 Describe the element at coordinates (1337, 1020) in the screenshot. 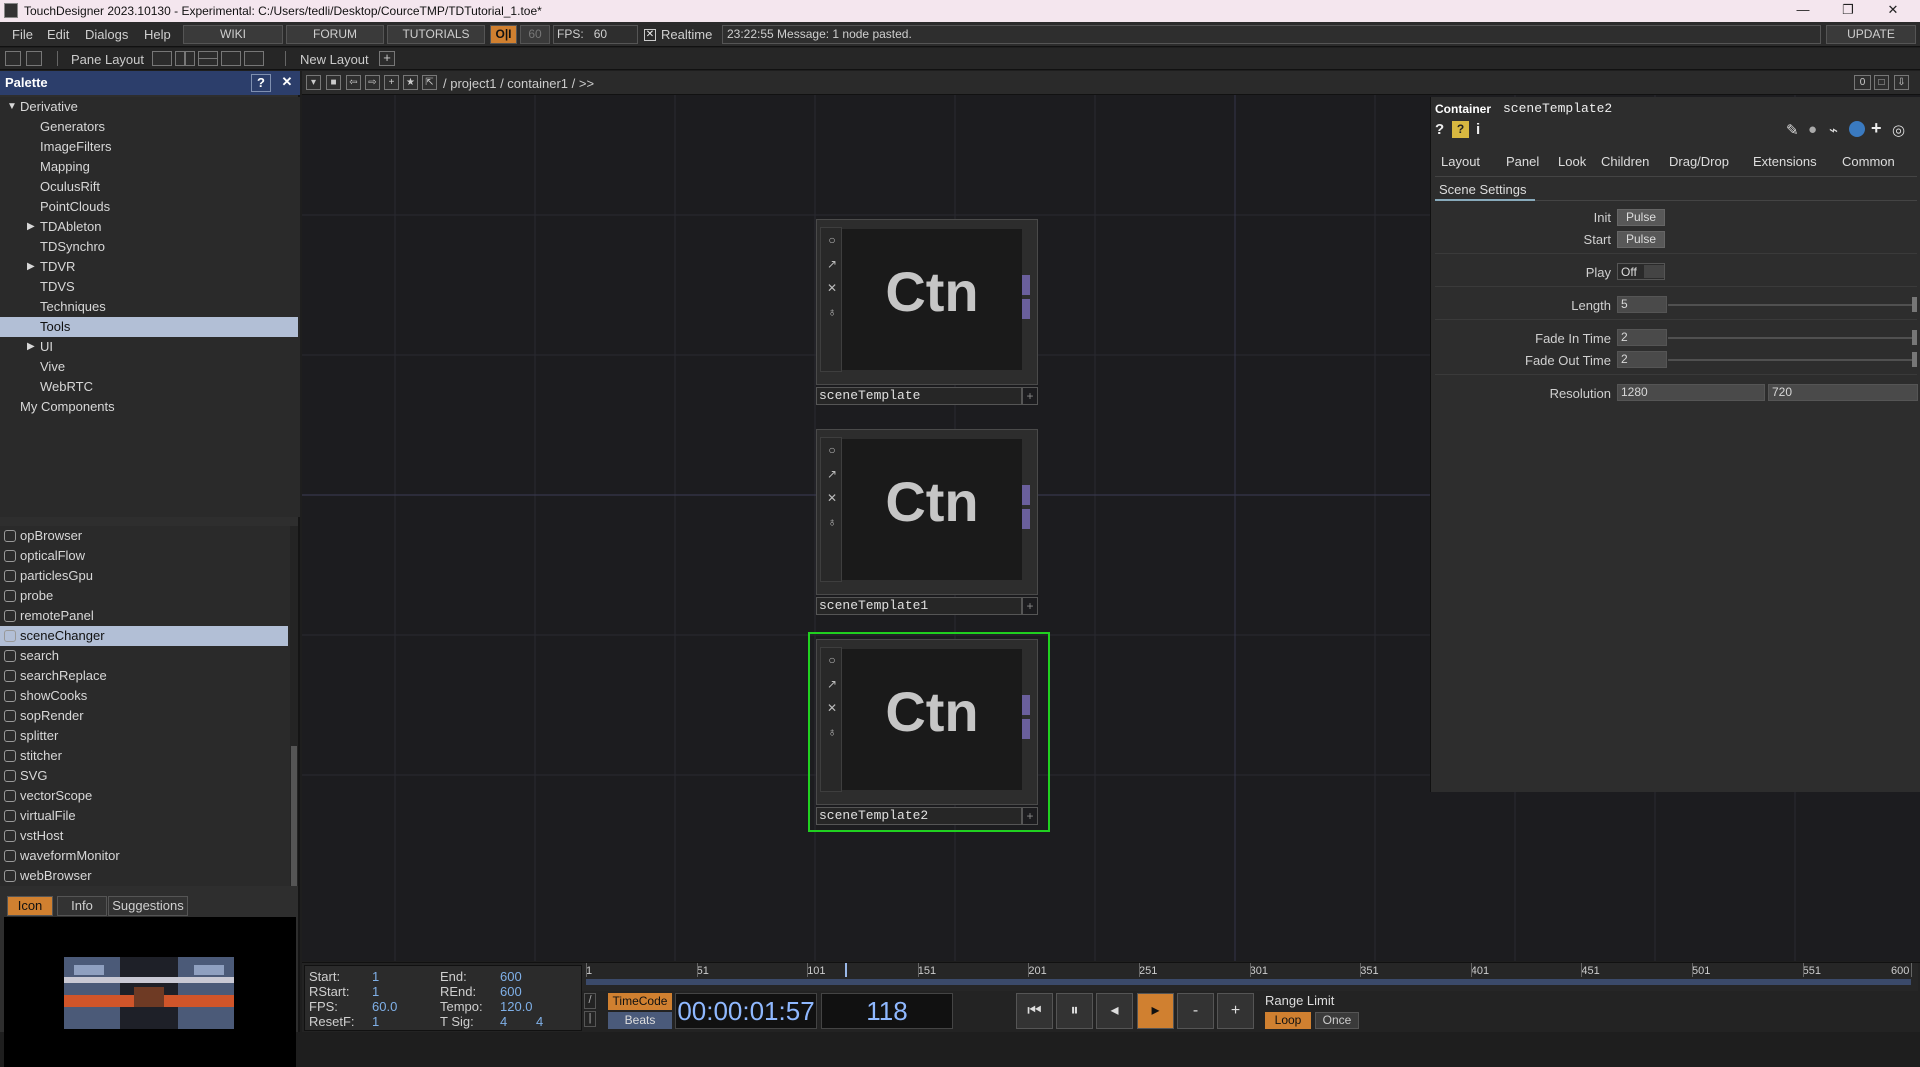

I see `once-button: Once` at that location.